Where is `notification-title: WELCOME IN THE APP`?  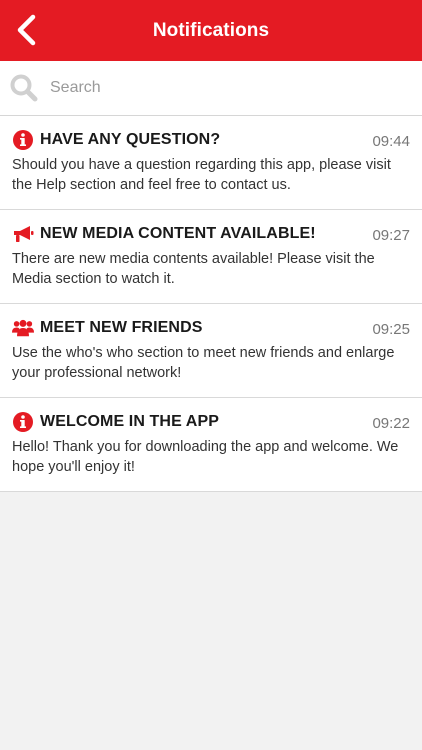 notification-title: WELCOME IN THE APP is located at coordinates (129, 421).